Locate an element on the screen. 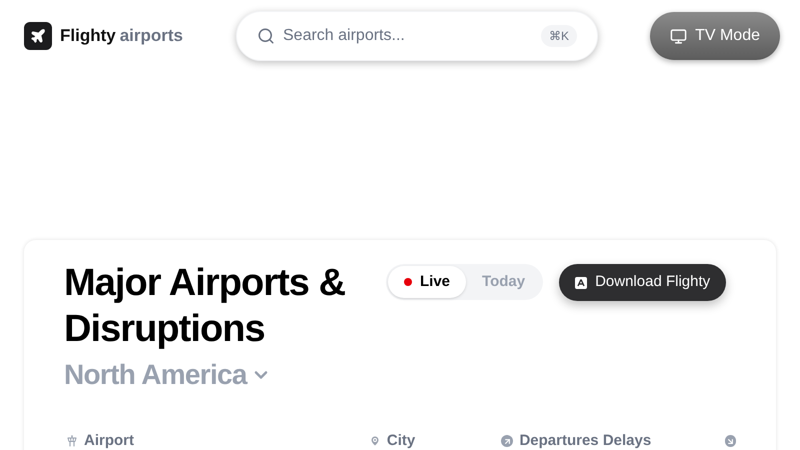 This screenshot has width=800, height=450. download-button: Download Flighty is located at coordinates (642, 282).